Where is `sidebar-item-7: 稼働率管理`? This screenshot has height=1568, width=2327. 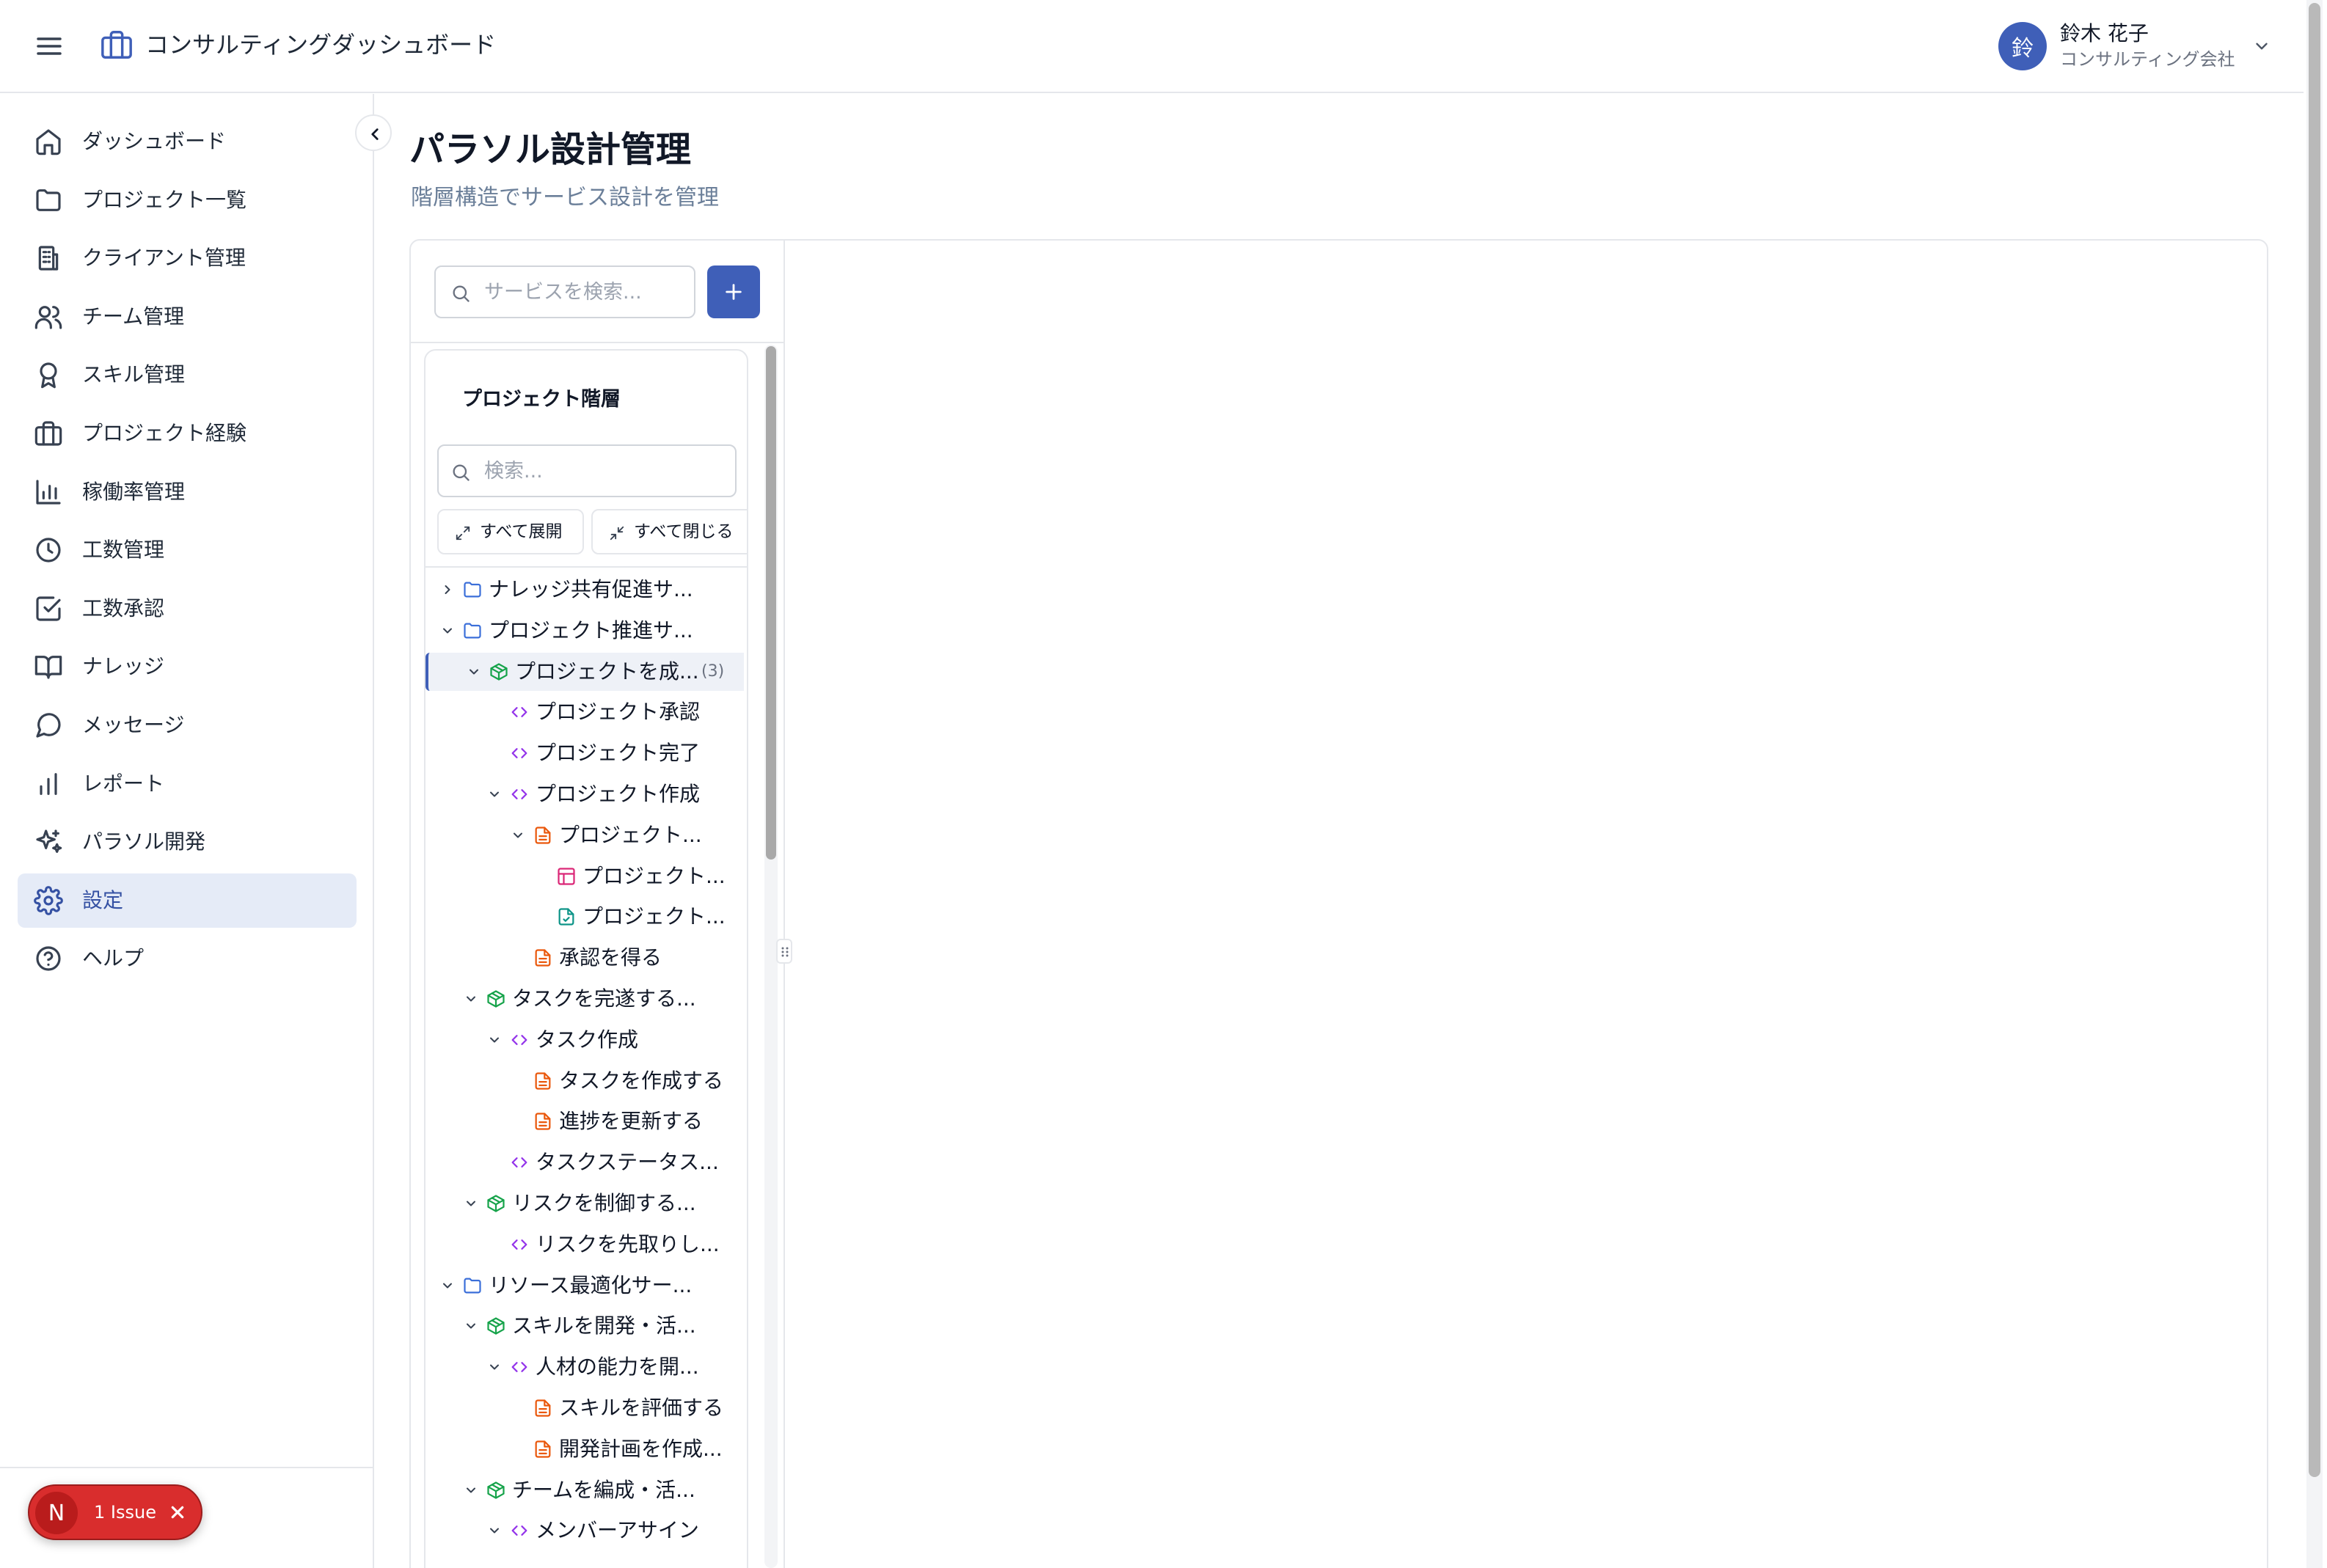 sidebar-item-7: 稼働率管理 is located at coordinates (187, 492).